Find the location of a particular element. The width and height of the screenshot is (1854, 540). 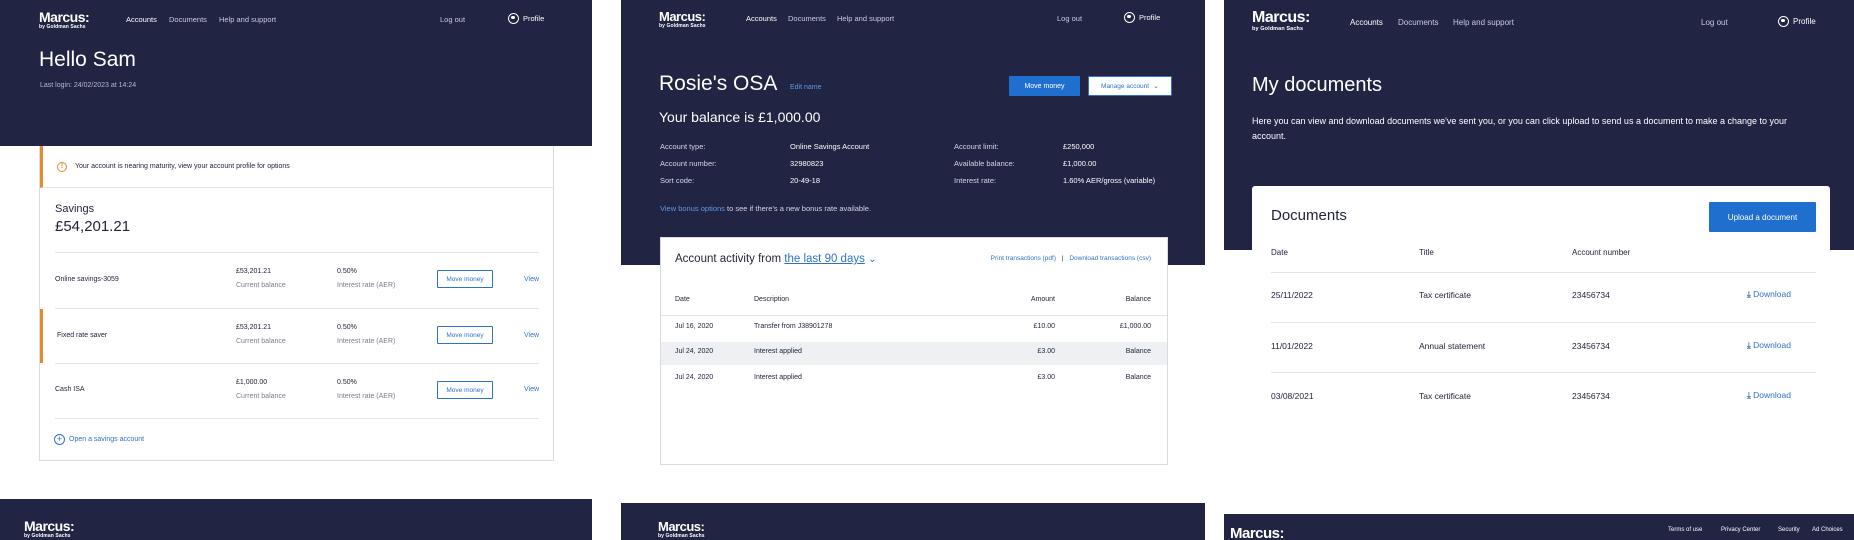

row-title: Annual statement is located at coordinates (1452, 346).